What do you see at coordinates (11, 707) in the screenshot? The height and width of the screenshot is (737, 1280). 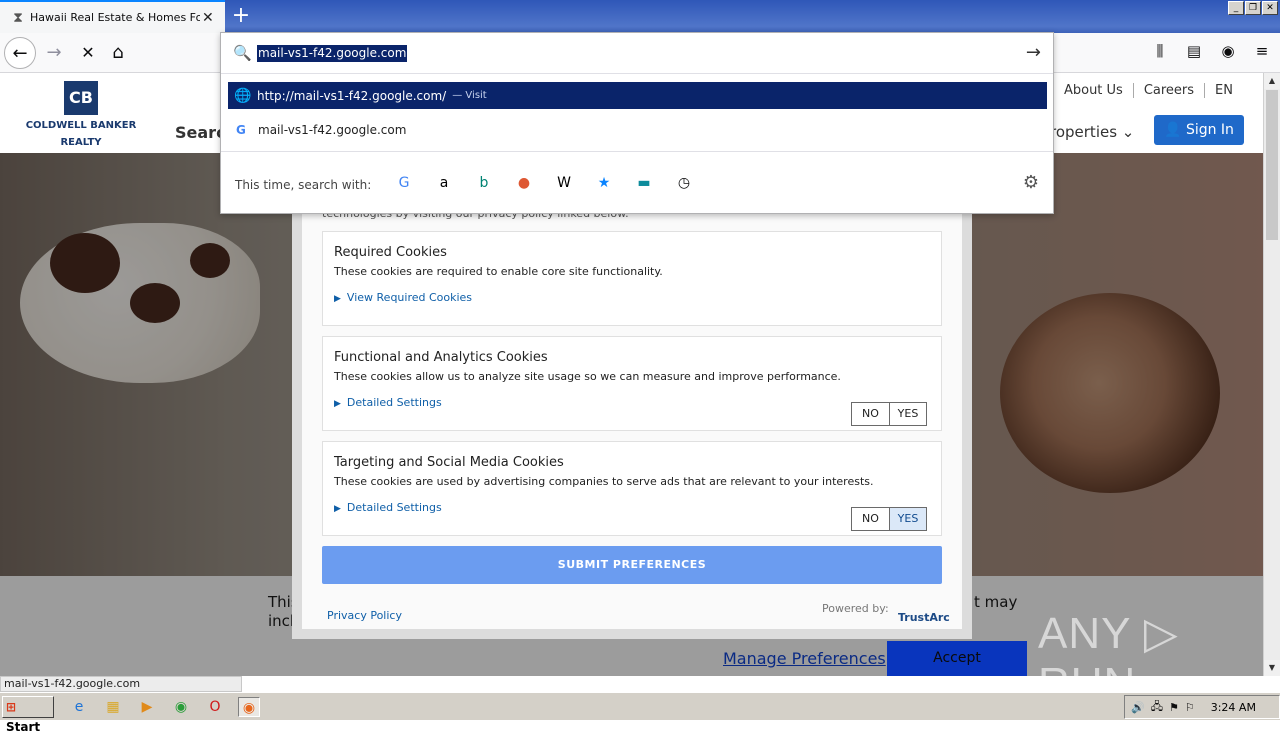 I see `windows-flag-icon: ⊞` at bounding box center [11, 707].